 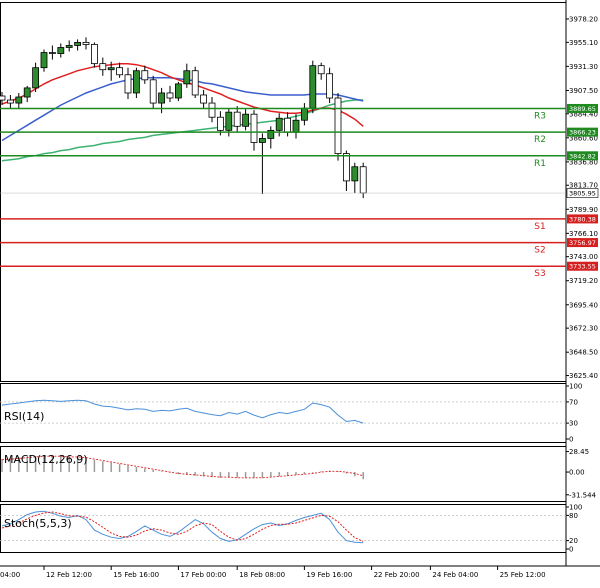 What do you see at coordinates (539, 251) in the screenshot?
I see `level-name-s2: S2` at bounding box center [539, 251].